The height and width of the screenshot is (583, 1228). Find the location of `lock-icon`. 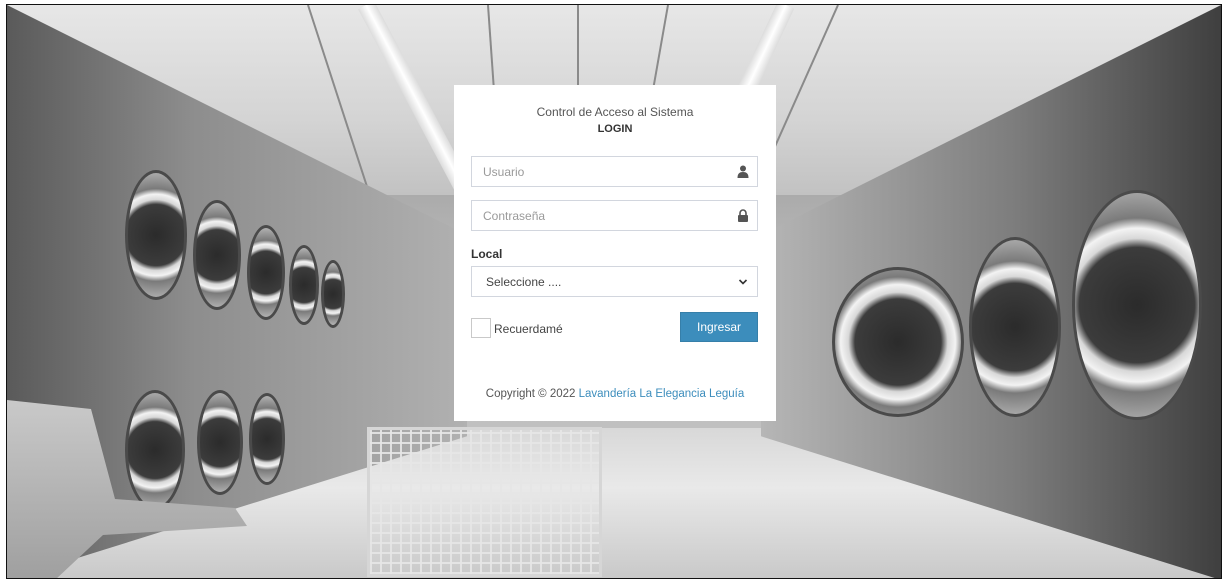

lock-icon is located at coordinates (743, 215).